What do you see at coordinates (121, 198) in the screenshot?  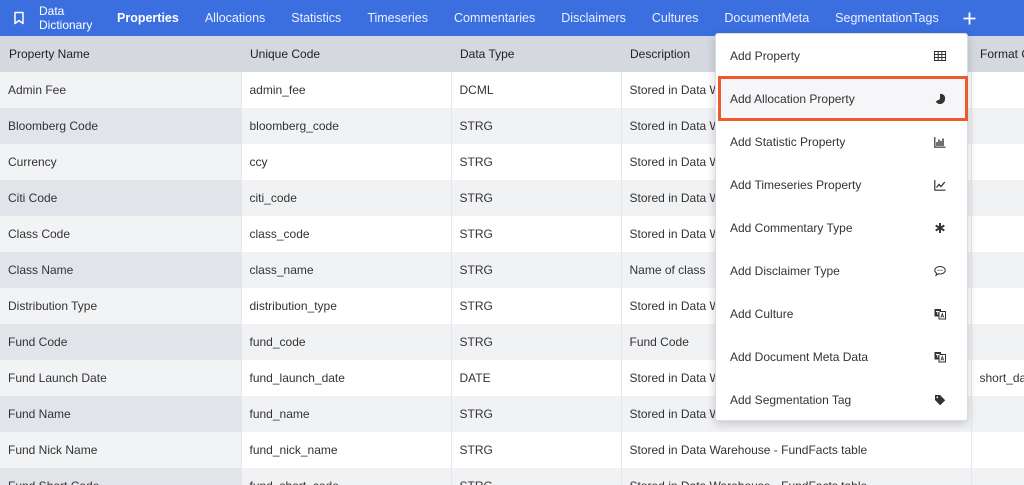 I see `cell-property-name: Citi Code` at bounding box center [121, 198].